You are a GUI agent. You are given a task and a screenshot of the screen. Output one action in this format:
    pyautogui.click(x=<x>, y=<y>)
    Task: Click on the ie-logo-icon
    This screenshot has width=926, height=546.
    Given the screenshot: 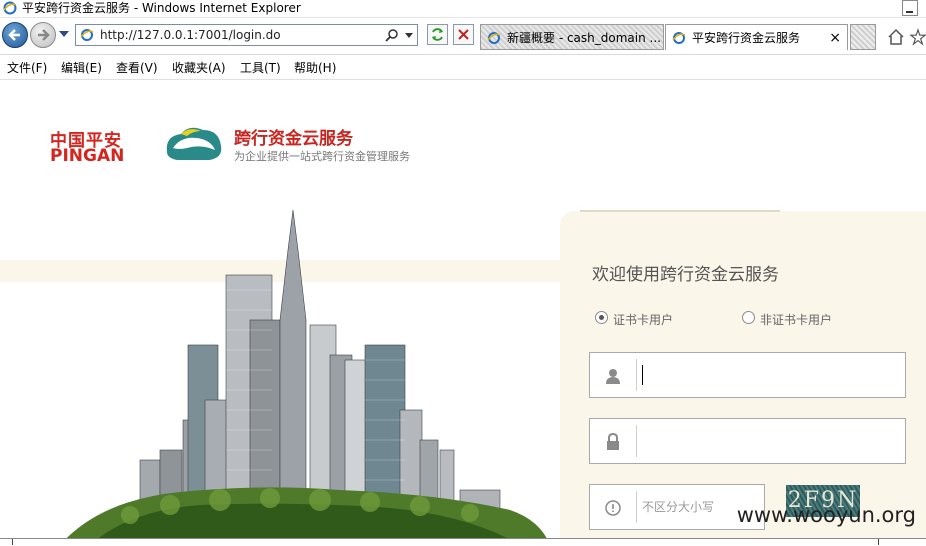 What is the action you would take?
    pyautogui.click(x=10, y=8)
    